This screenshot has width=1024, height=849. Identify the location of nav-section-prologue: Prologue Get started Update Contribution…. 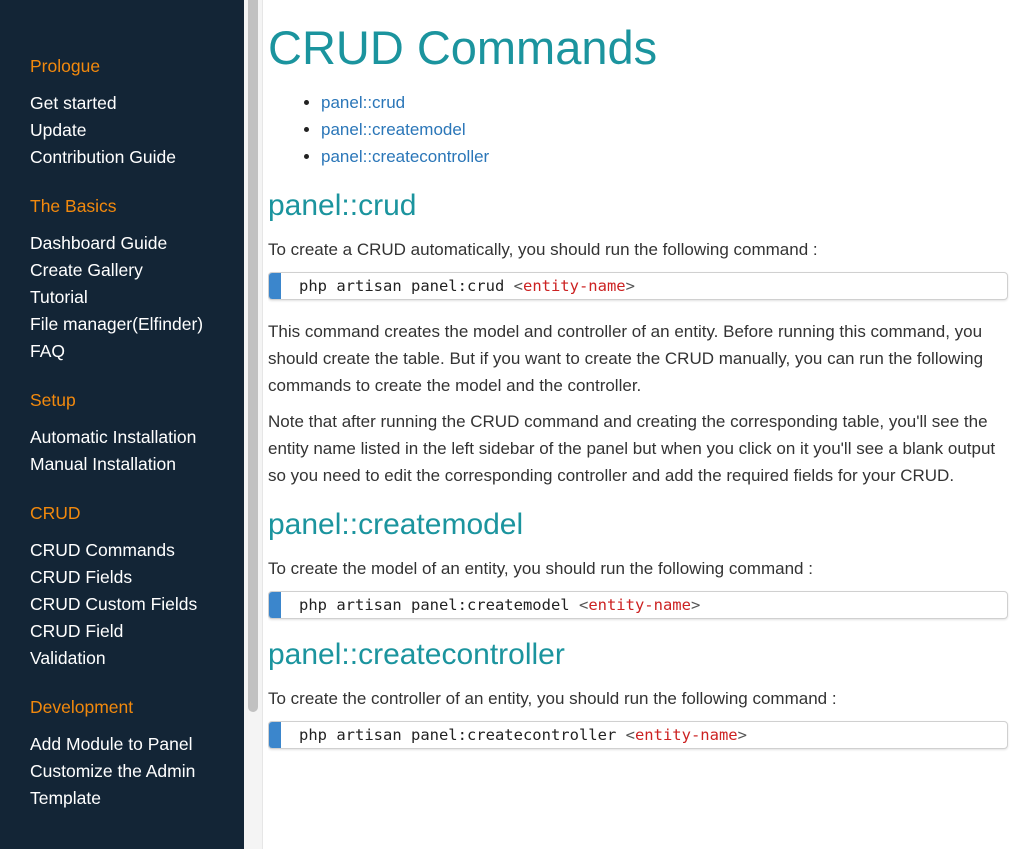
(137, 113).